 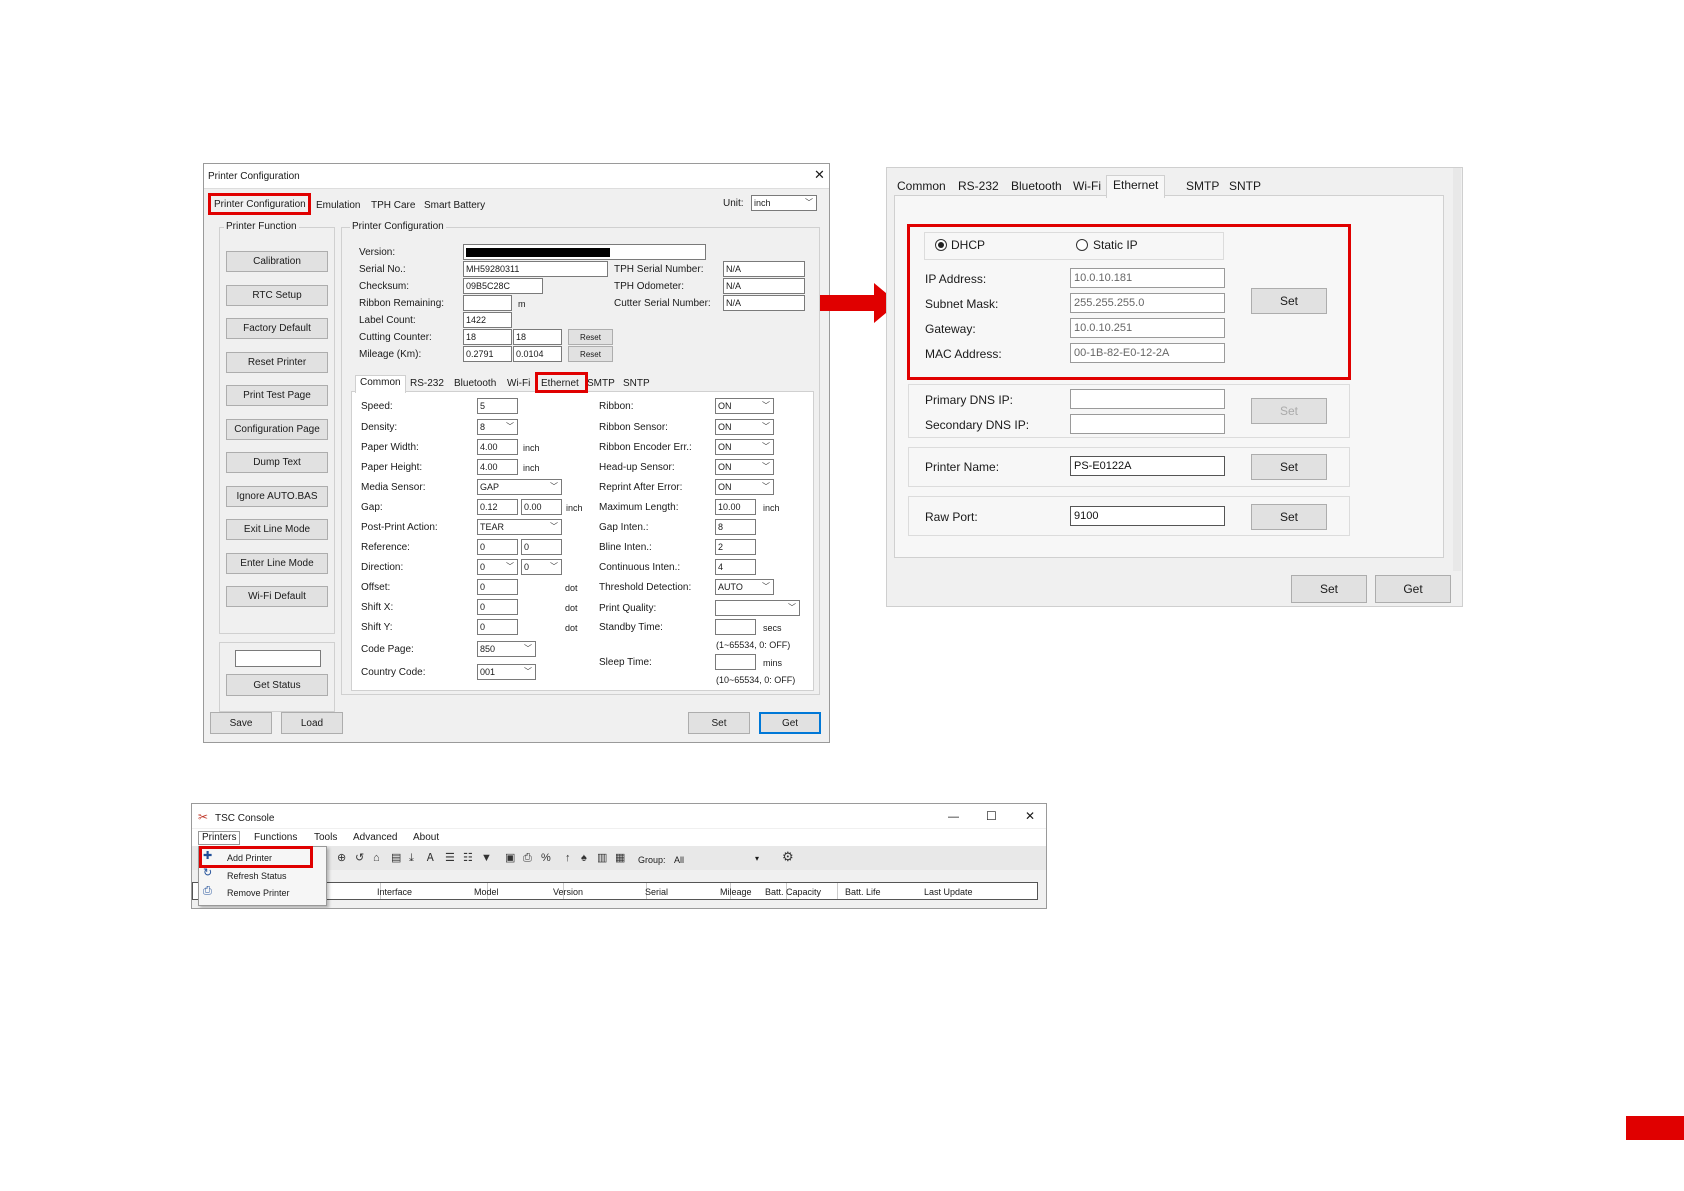 I want to click on menu-advanced: Advanced, so click(x=375, y=838).